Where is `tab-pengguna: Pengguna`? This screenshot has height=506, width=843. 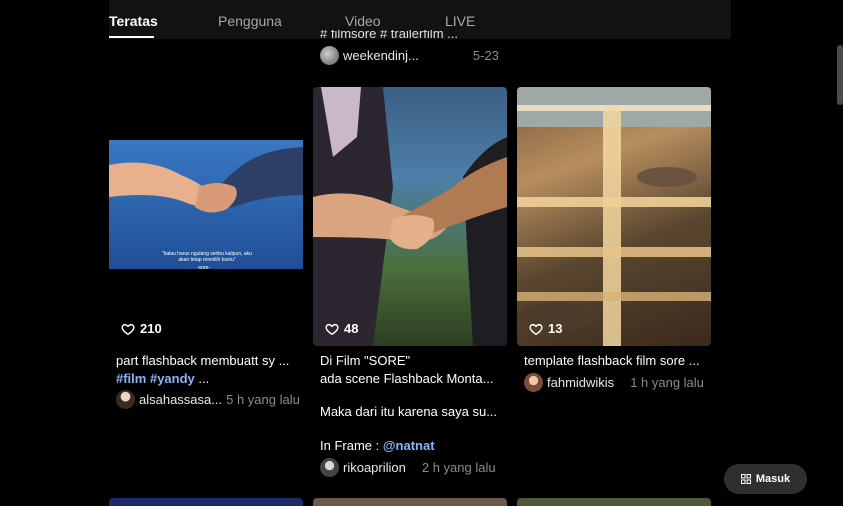
tab-pengguna: Pengguna is located at coordinates (250, 21).